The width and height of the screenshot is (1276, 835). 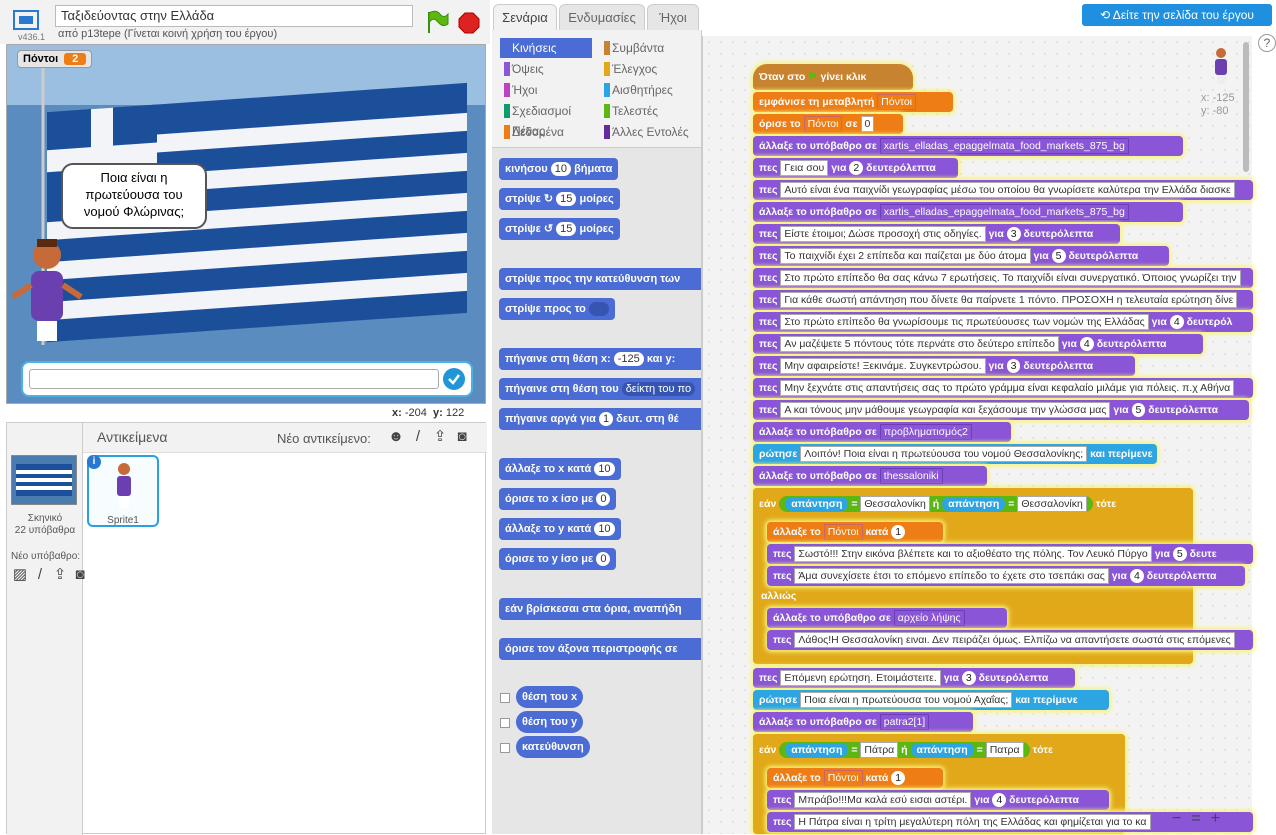 I want to click on category-looks: Όψεις, so click(x=546, y=69).